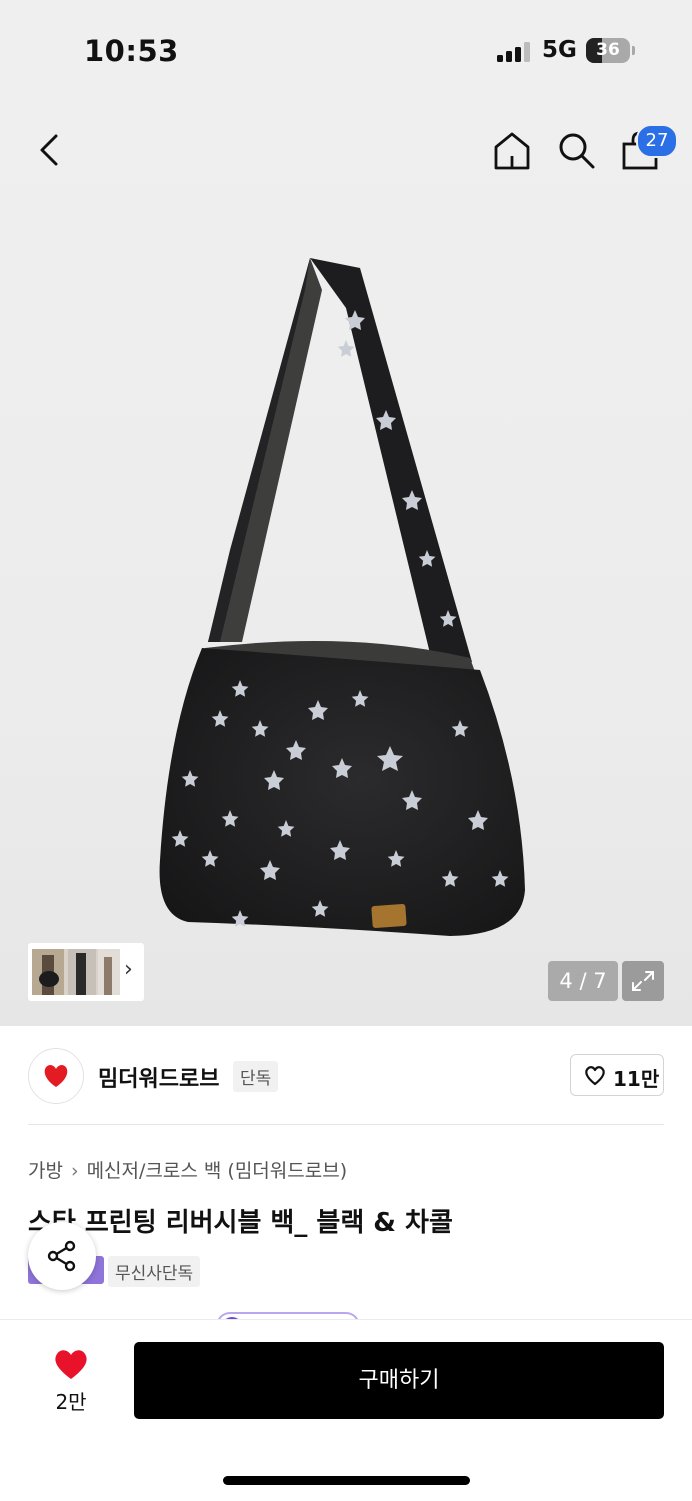  I want to click on thumbnail-image, so click(76, 972).